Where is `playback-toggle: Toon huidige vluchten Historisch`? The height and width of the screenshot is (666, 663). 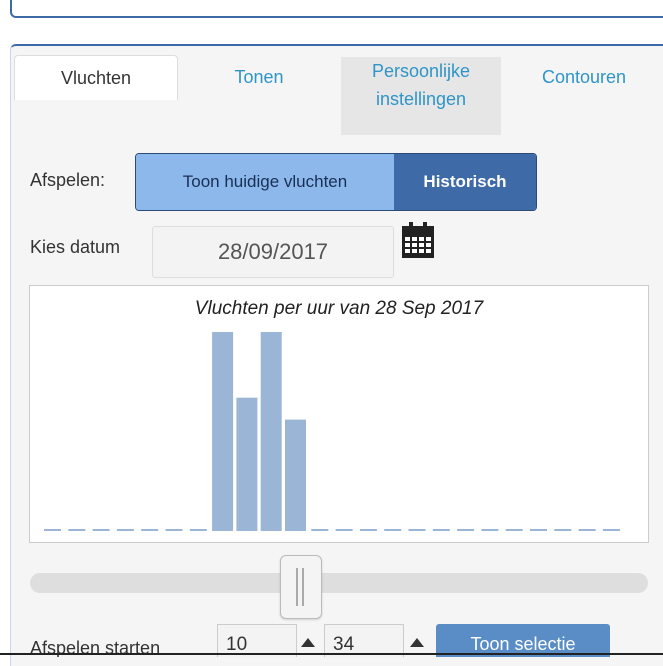 playback-toggle: Toon huidige vluchten Historisch is located at coordinates (336, 182).